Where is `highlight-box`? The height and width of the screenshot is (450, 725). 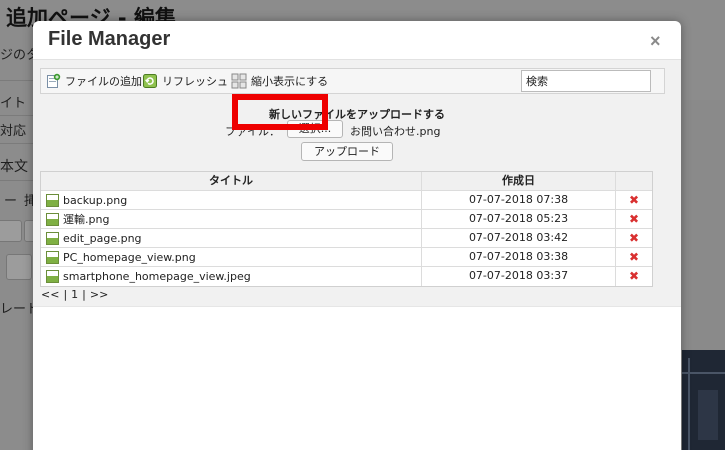 highlight-box is located at coordinates (280, 112).